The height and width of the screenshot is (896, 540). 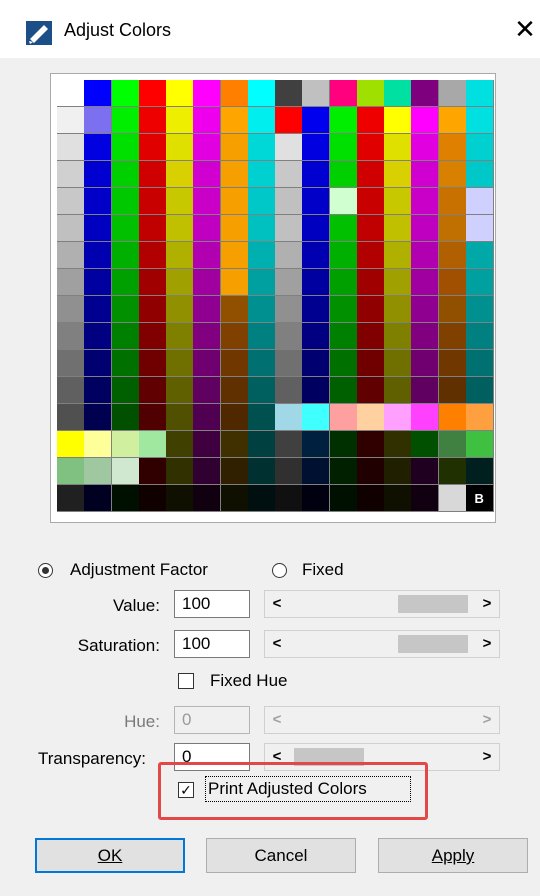 What do you see at coordinates (525, 30) in the screenshot?
I see `close-icon: ✕` at bounding box center [525, 30].